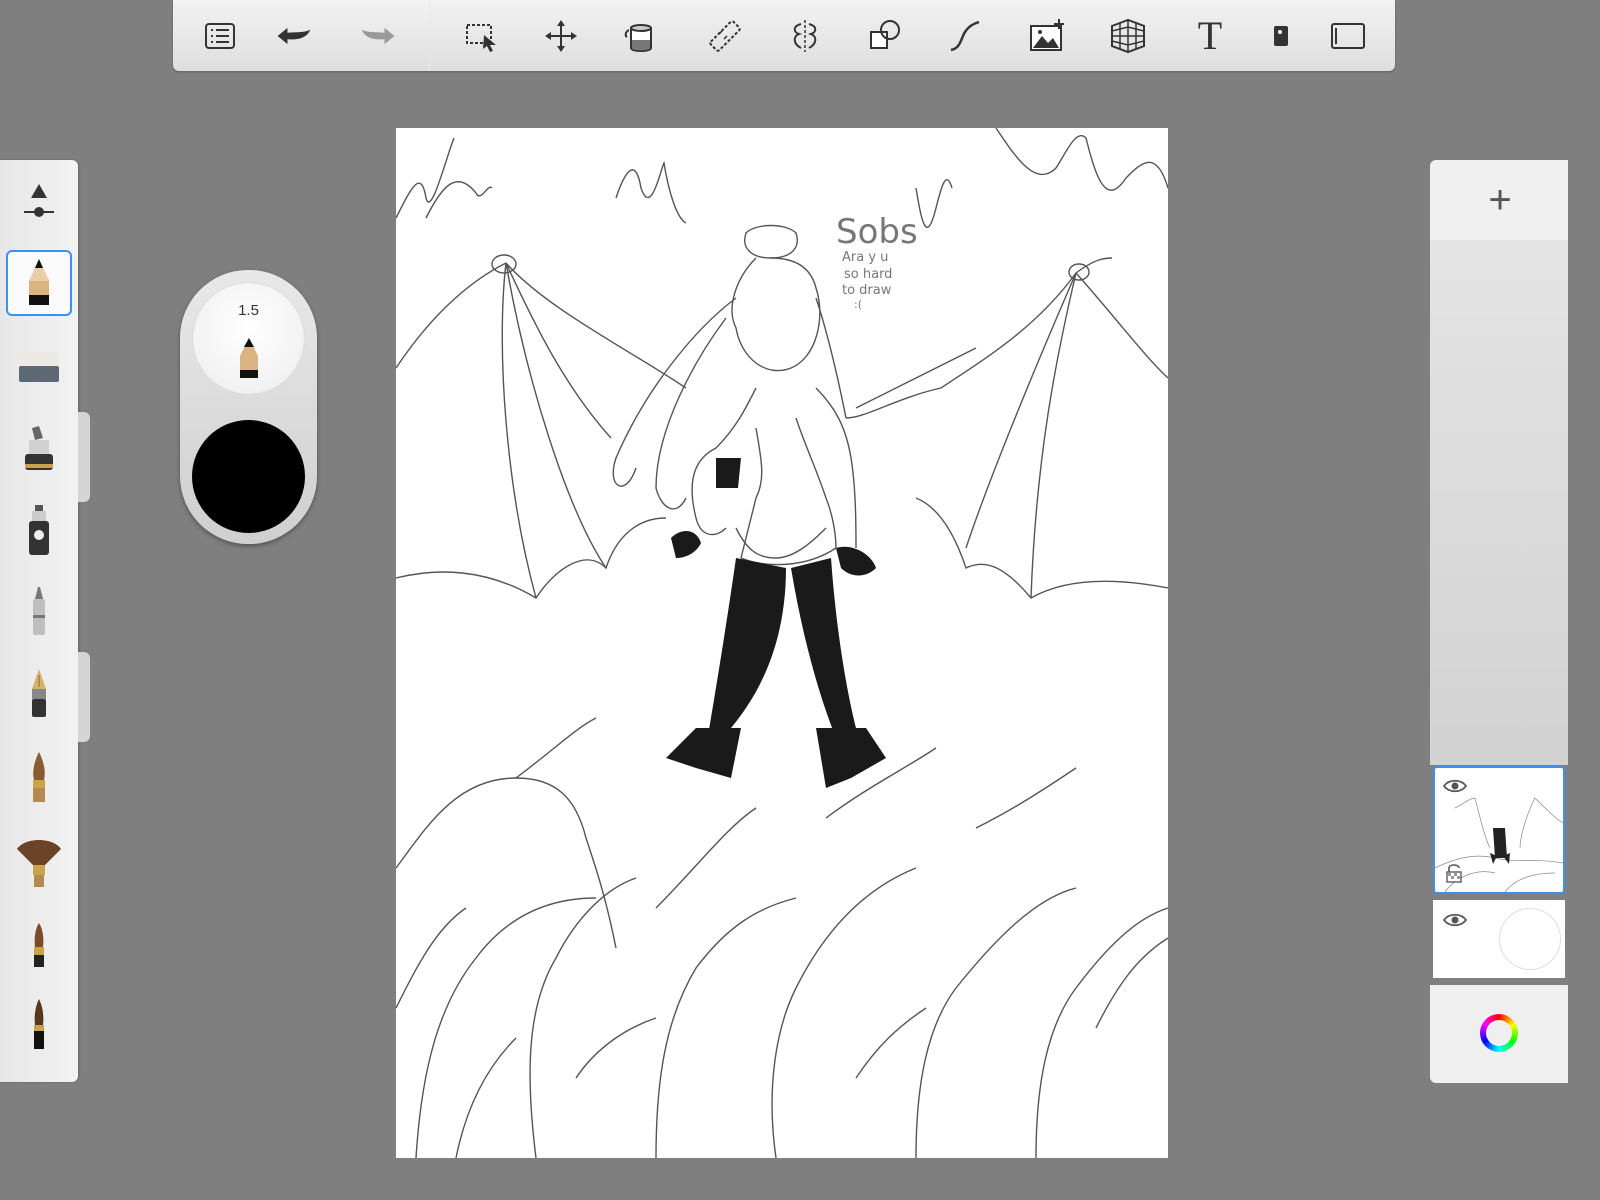 The image size is (1600, 1200). What do you see at coordinates (641, 36) in the screenshot?
I see `fill-bucket-icon` at bounding box center [641, 36].